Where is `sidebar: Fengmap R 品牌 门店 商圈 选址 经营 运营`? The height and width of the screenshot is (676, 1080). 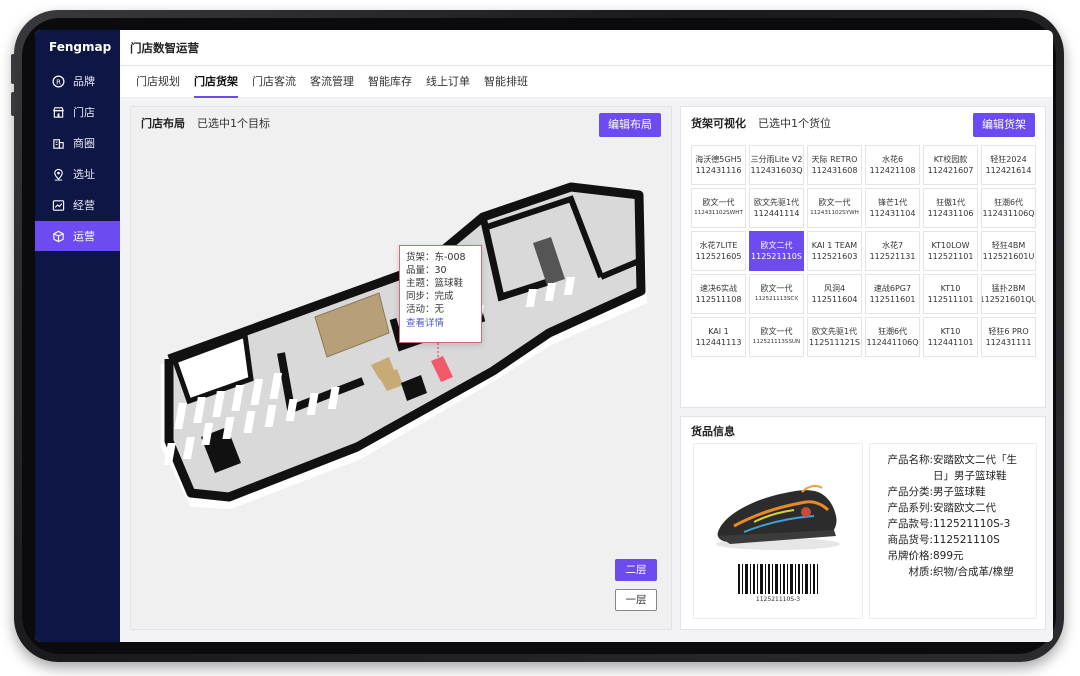 sidebar: Fengmap R 品牌 门店 商圈 选址 经营 运营 is located at coordinates (77, 336).